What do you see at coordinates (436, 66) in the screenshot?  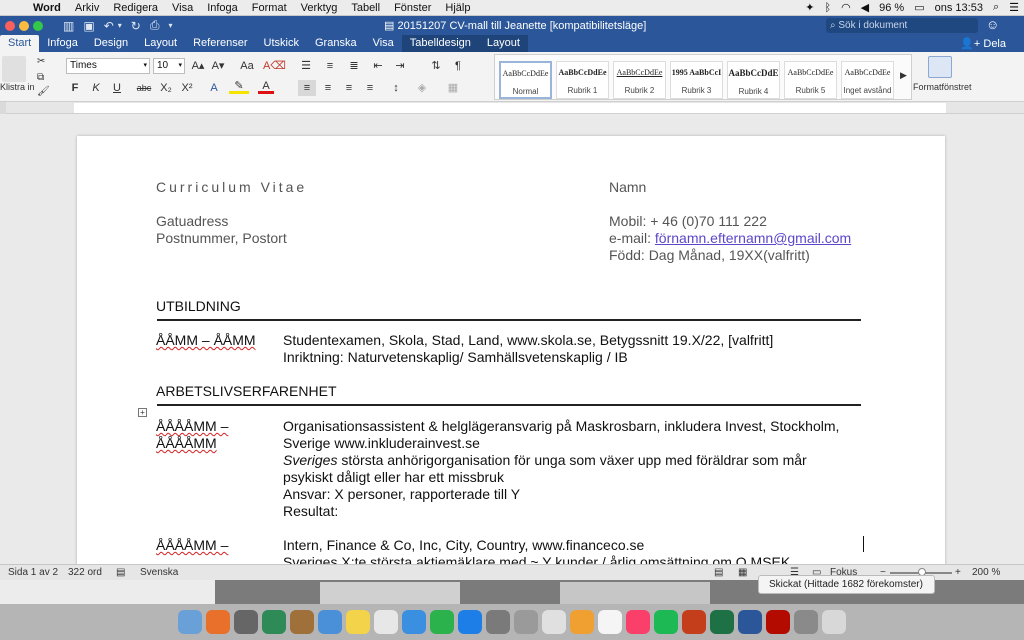 I see `sort-icon: ⇅` at bounding box center [436, 66].